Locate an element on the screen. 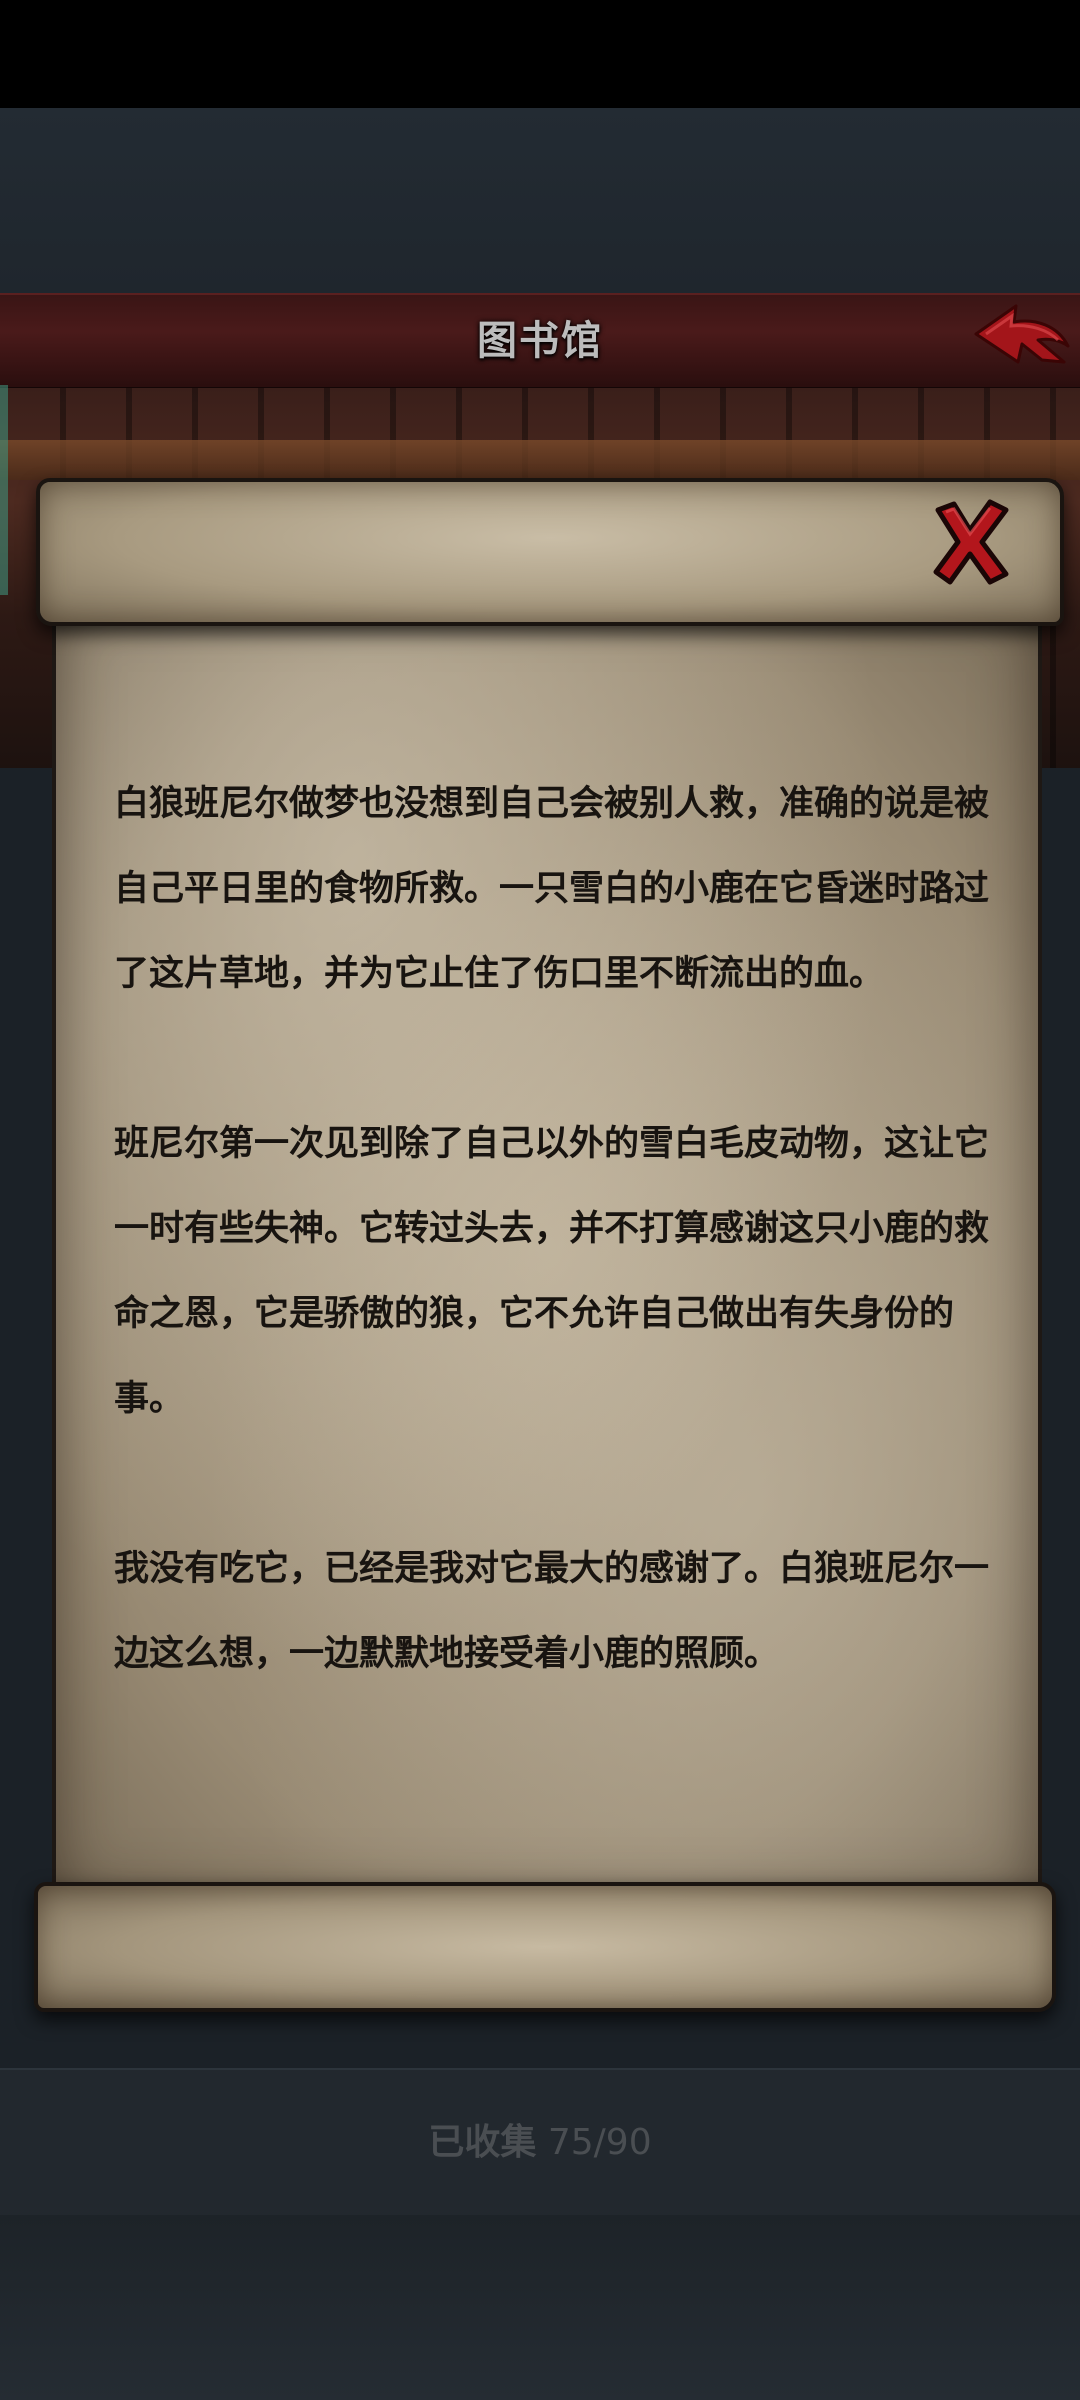 Image resolution: width=1080 pixels, height=2400 pixels. scroll-top-roll is located at coordinates (550, 552).